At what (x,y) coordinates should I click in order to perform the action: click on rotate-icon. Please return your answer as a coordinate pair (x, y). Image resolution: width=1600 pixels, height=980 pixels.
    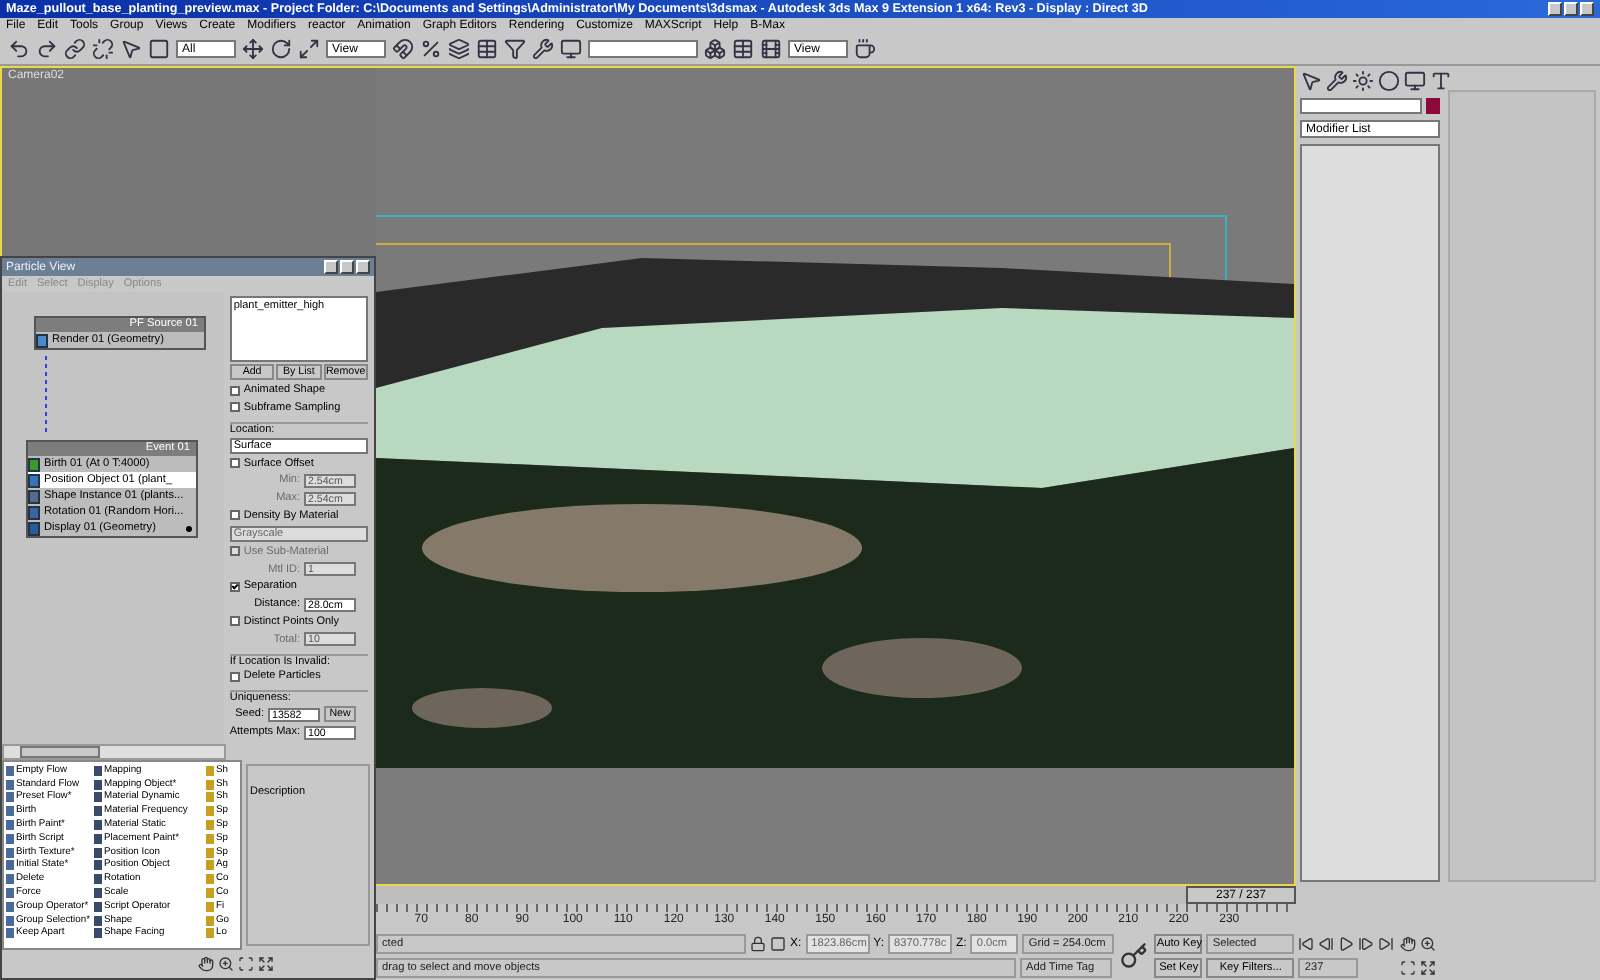
    Looking at the image, I should click on (281, 49).